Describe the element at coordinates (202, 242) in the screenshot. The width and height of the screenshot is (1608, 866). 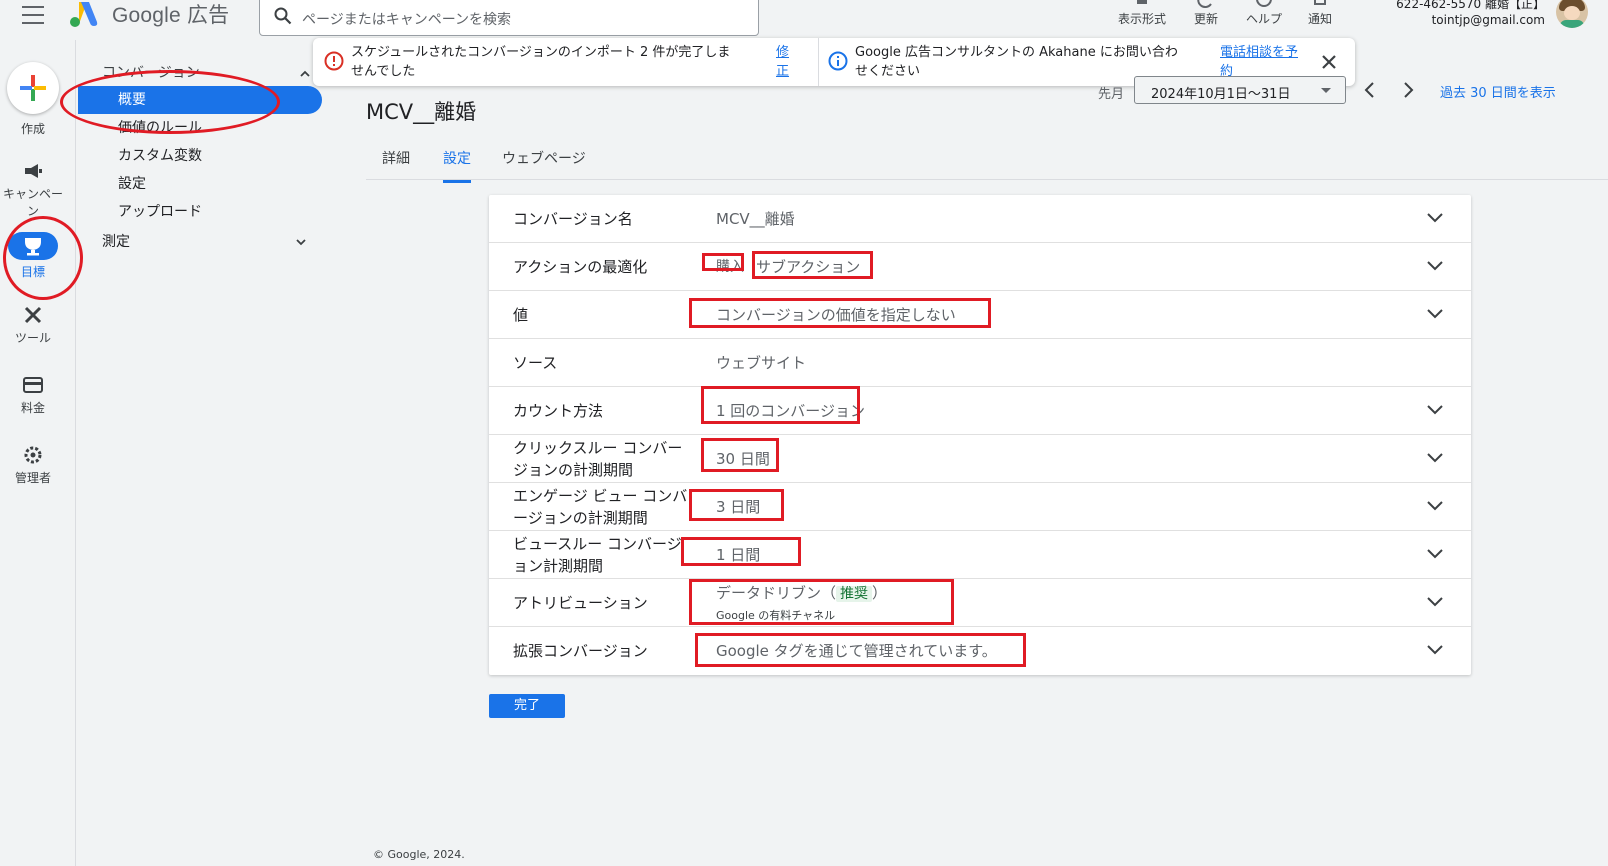
I see `nav-section-measurement: 測定` at that location.